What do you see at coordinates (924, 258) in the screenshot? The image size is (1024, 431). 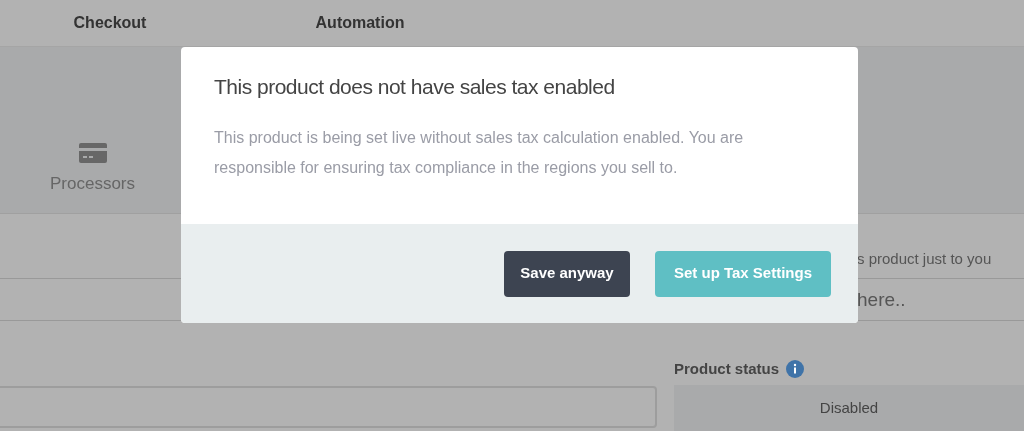 I see `hint-text: s product just to you` at bounding box center [924, 258].